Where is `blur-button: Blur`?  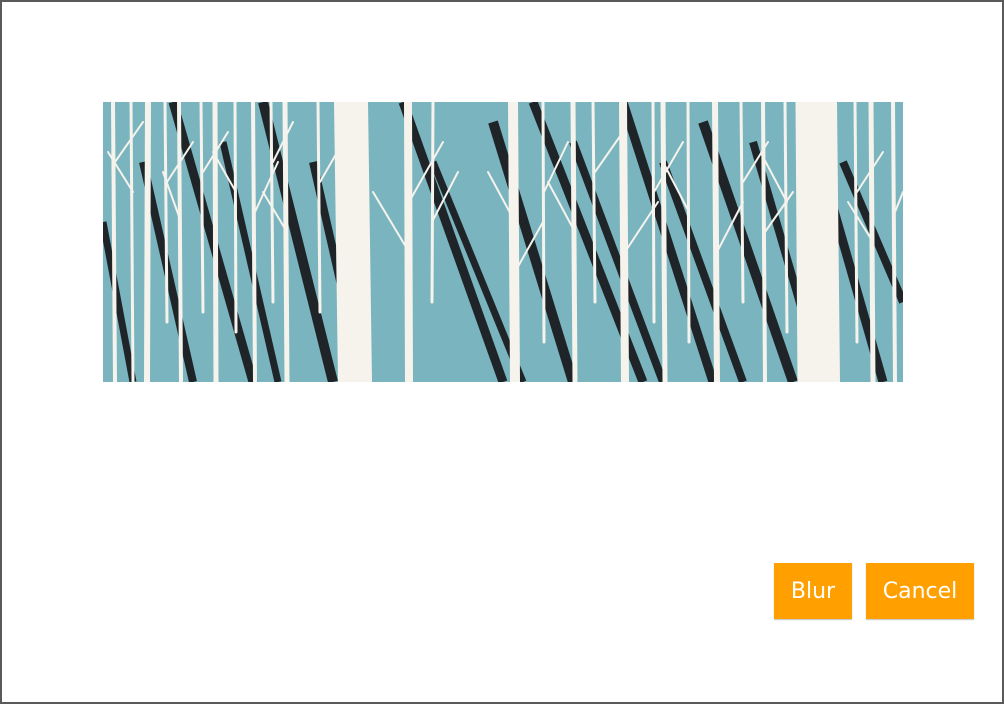
blur-button: Blur is located at coordinates (813, 591).